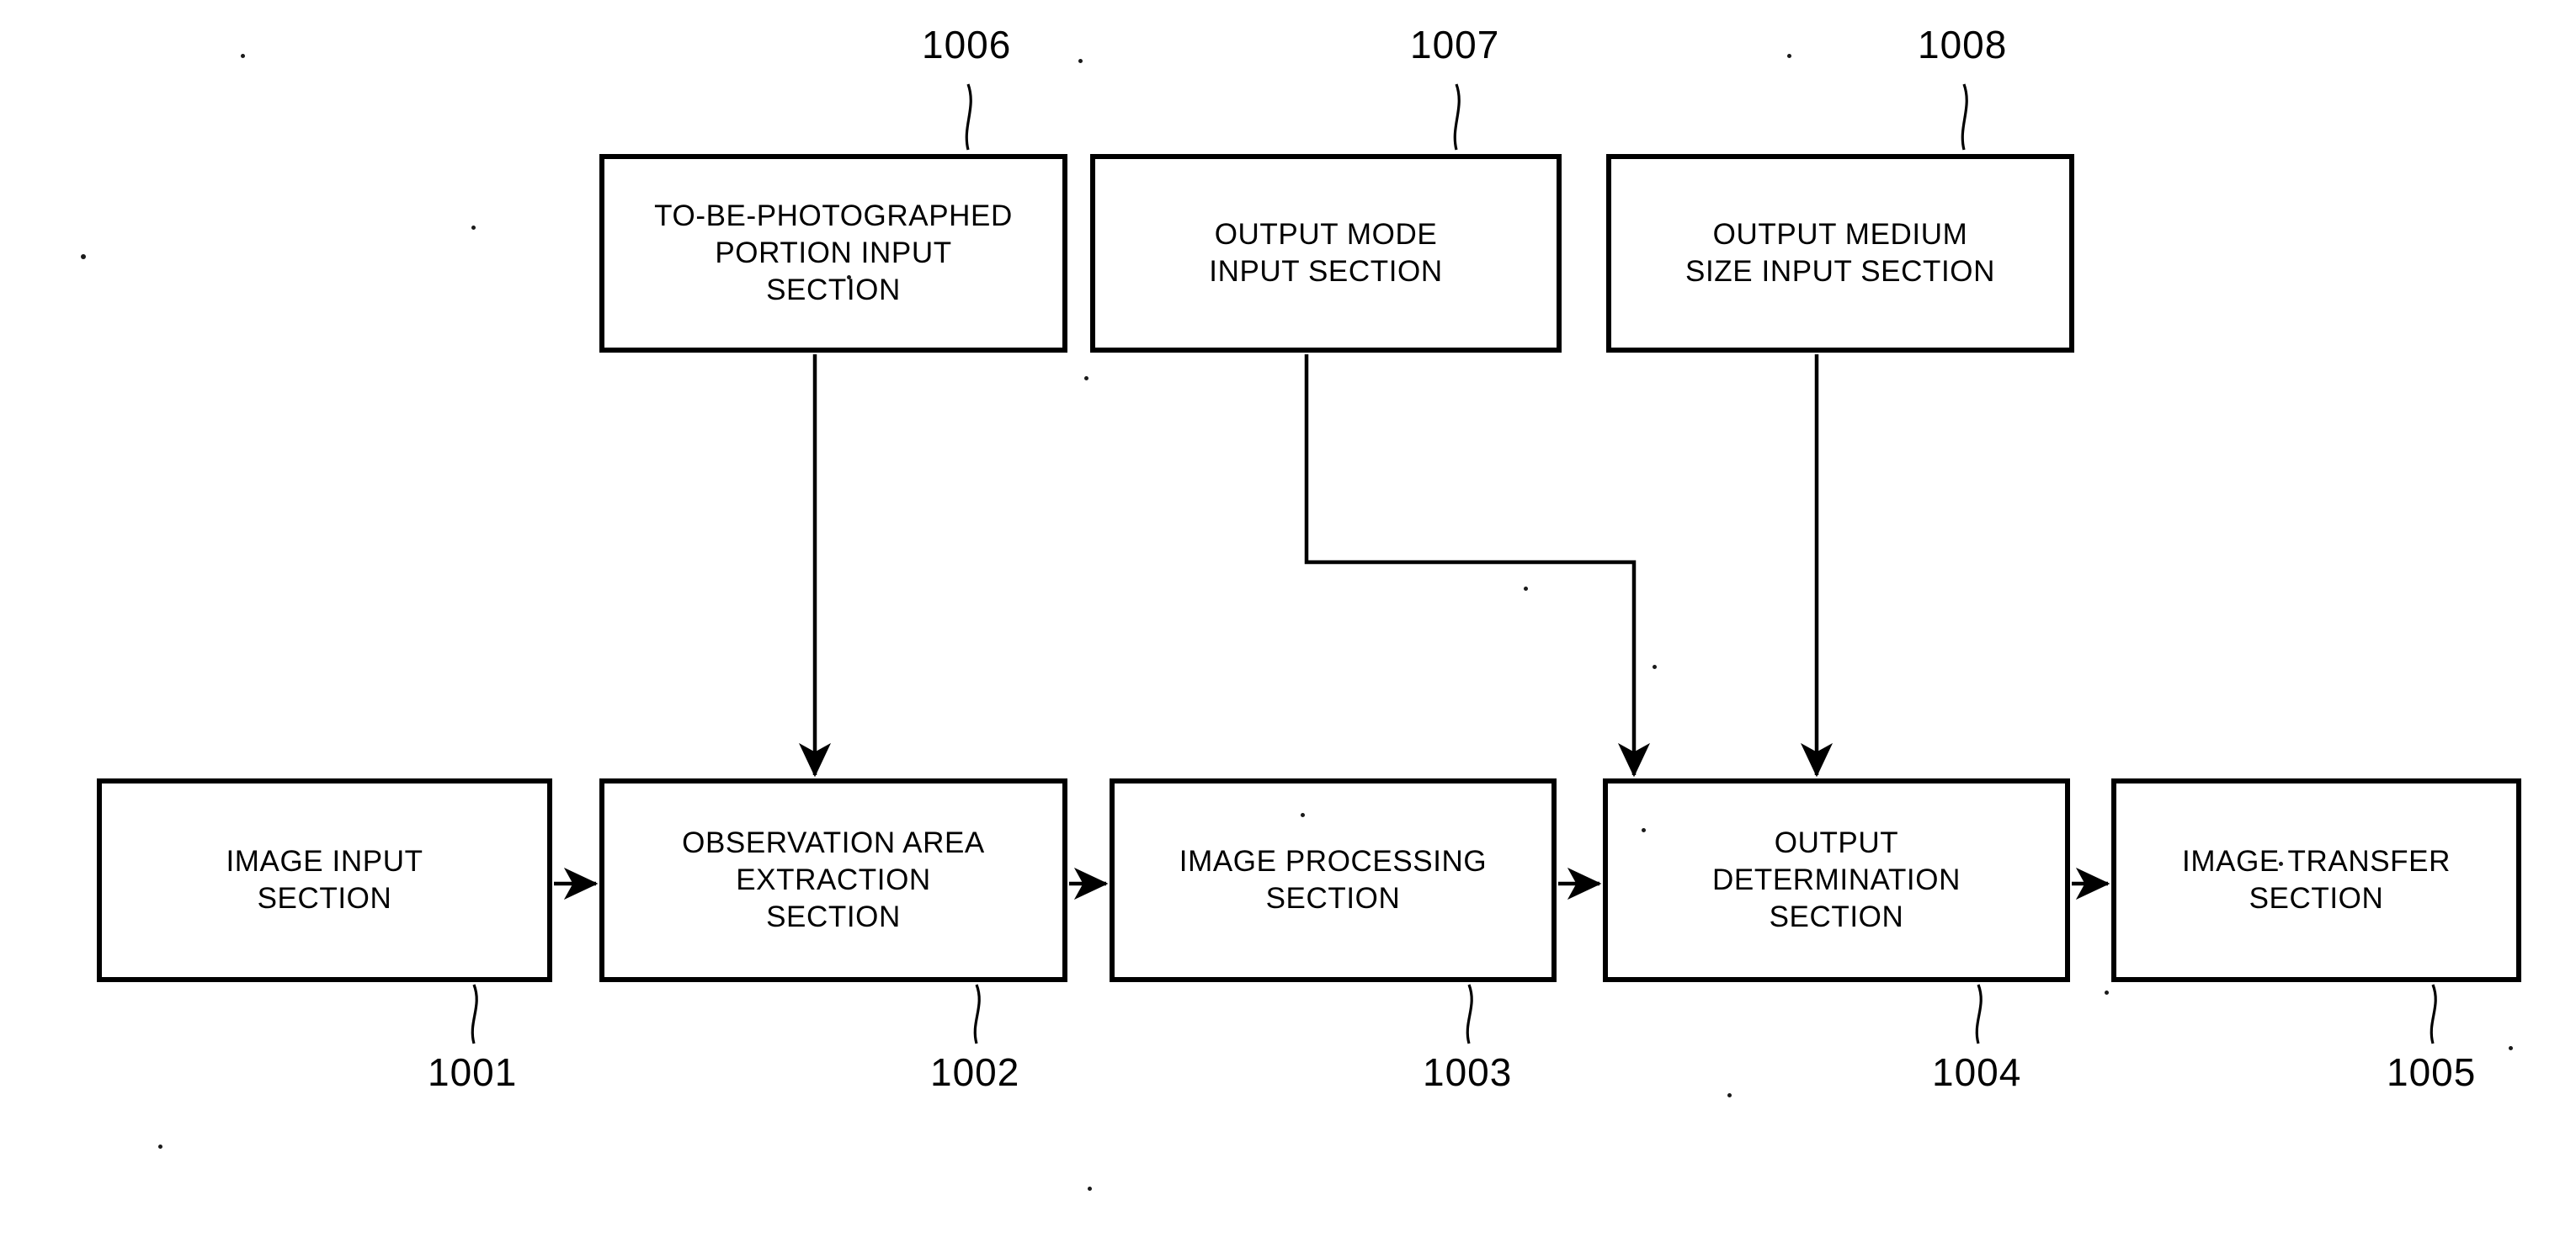 The width and height of the screenshot is (2576, 1243). What do you see at coordinates (473, 1072) in the screenshot?
I see `reference-numeral-1001: 1001` at bounding box center [473, 1072].